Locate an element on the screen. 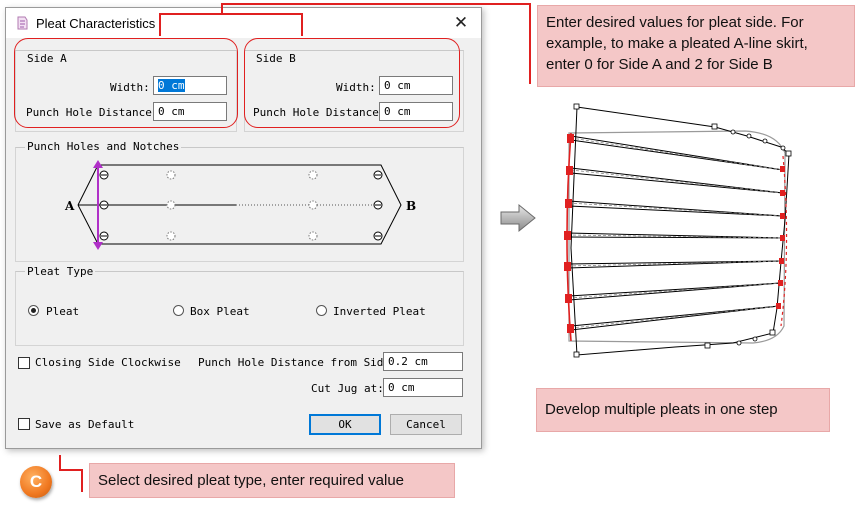 This screenshot has height=511, width=862. step-badge: C is located at coordinates (36, 482).